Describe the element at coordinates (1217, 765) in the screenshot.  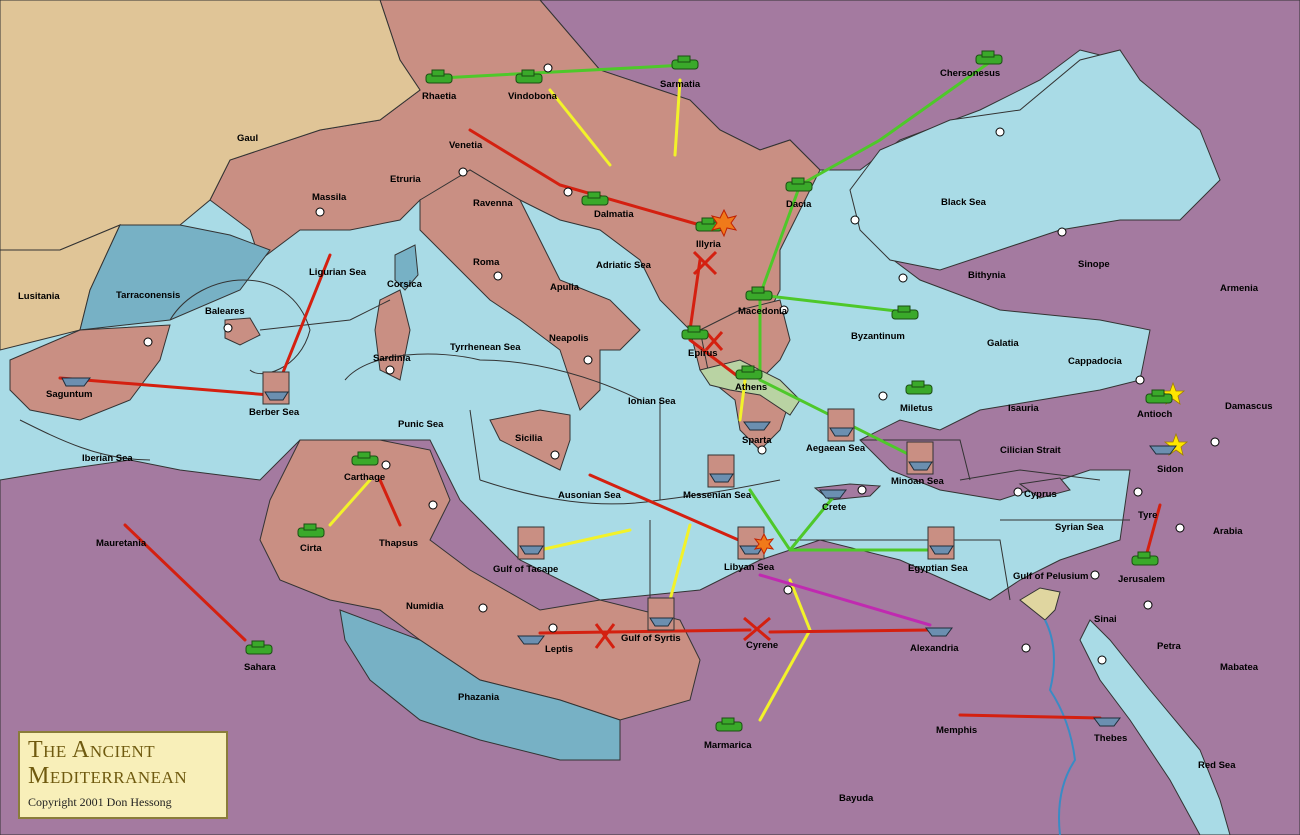
I see `label-red-sea: Red Sea` at that location.